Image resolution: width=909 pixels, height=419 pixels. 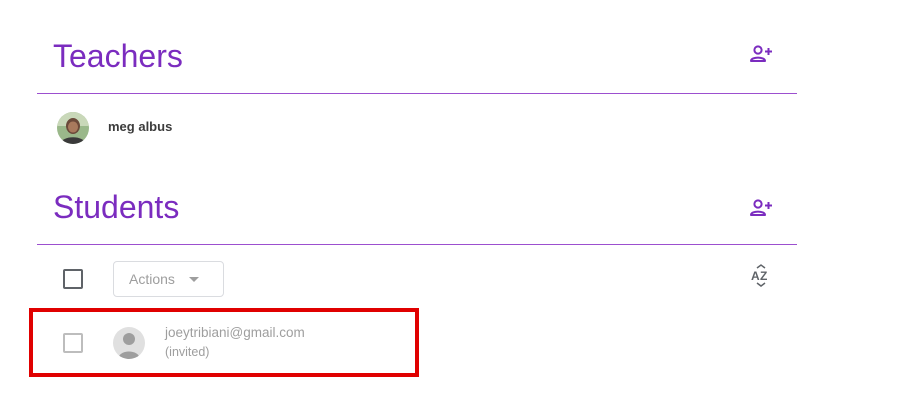 What do you see at coordinates (193, 279) in the screenshot?
I see `chevron-down-icon` at bounding box center [193, 279].